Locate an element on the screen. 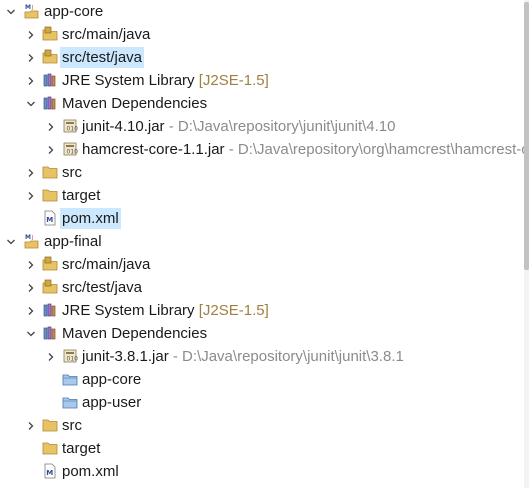 This screenshot has width=529, height=488. jar-path: - D:\Java\repository\junit\junit\3.8.1 is located at coordinates (286, 356).